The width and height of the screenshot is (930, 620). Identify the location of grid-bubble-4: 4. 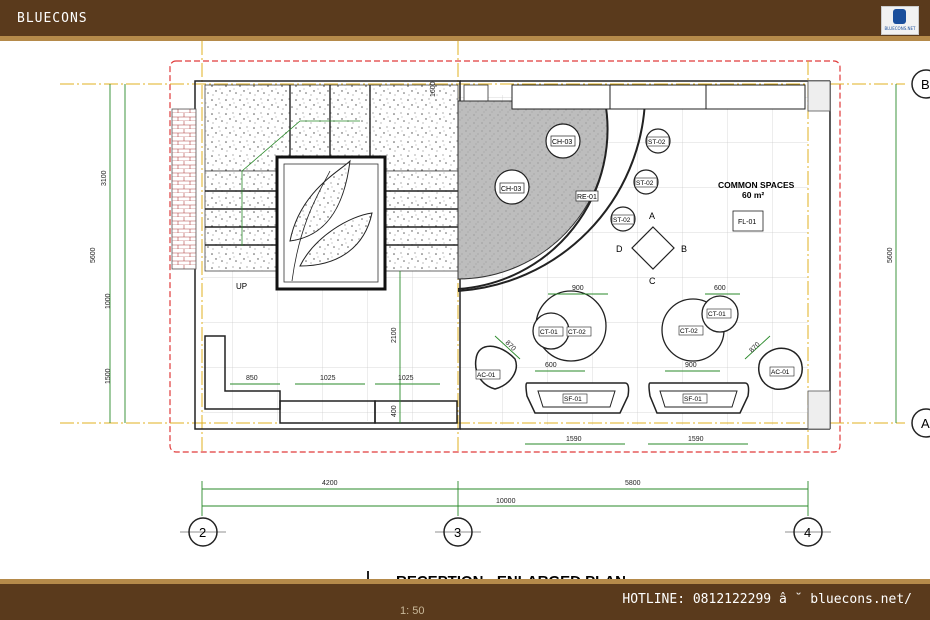
(808, 532).